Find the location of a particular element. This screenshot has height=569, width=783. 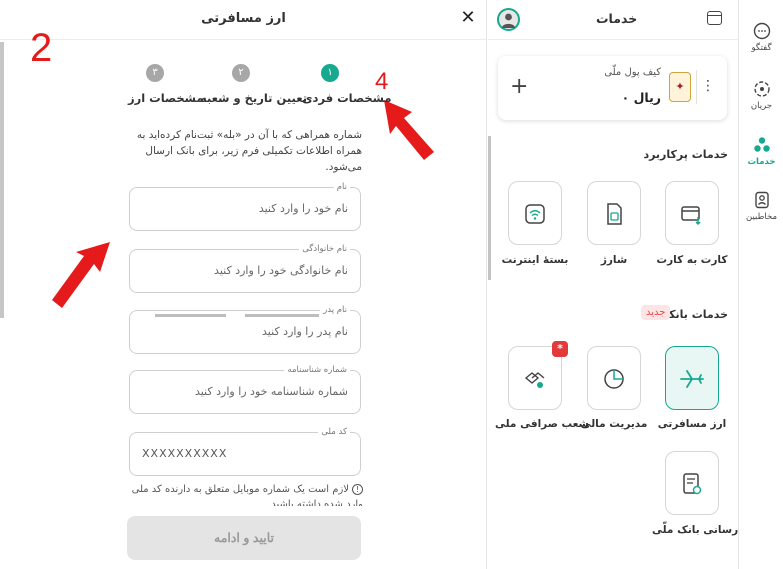

nav-item-stream: جریان is located at coordinates (761, 103).